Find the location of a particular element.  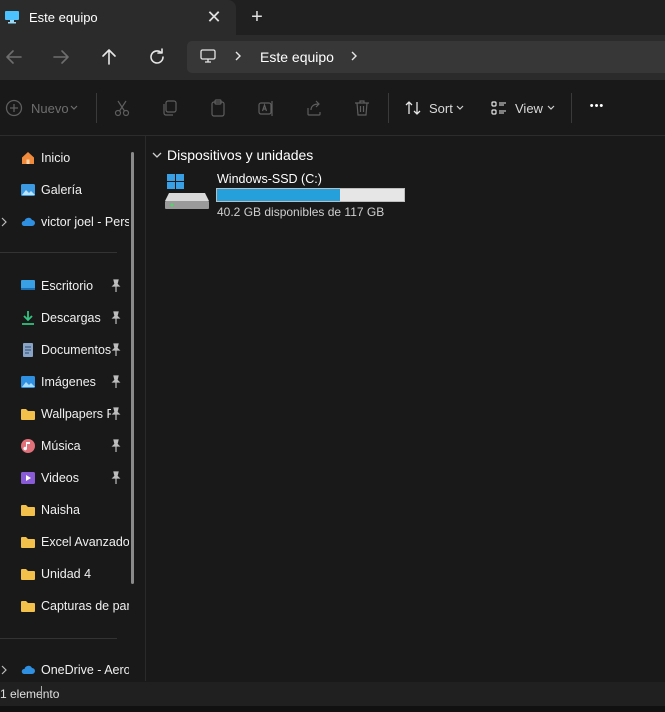

music-icon is located at coordinates (28, 446).